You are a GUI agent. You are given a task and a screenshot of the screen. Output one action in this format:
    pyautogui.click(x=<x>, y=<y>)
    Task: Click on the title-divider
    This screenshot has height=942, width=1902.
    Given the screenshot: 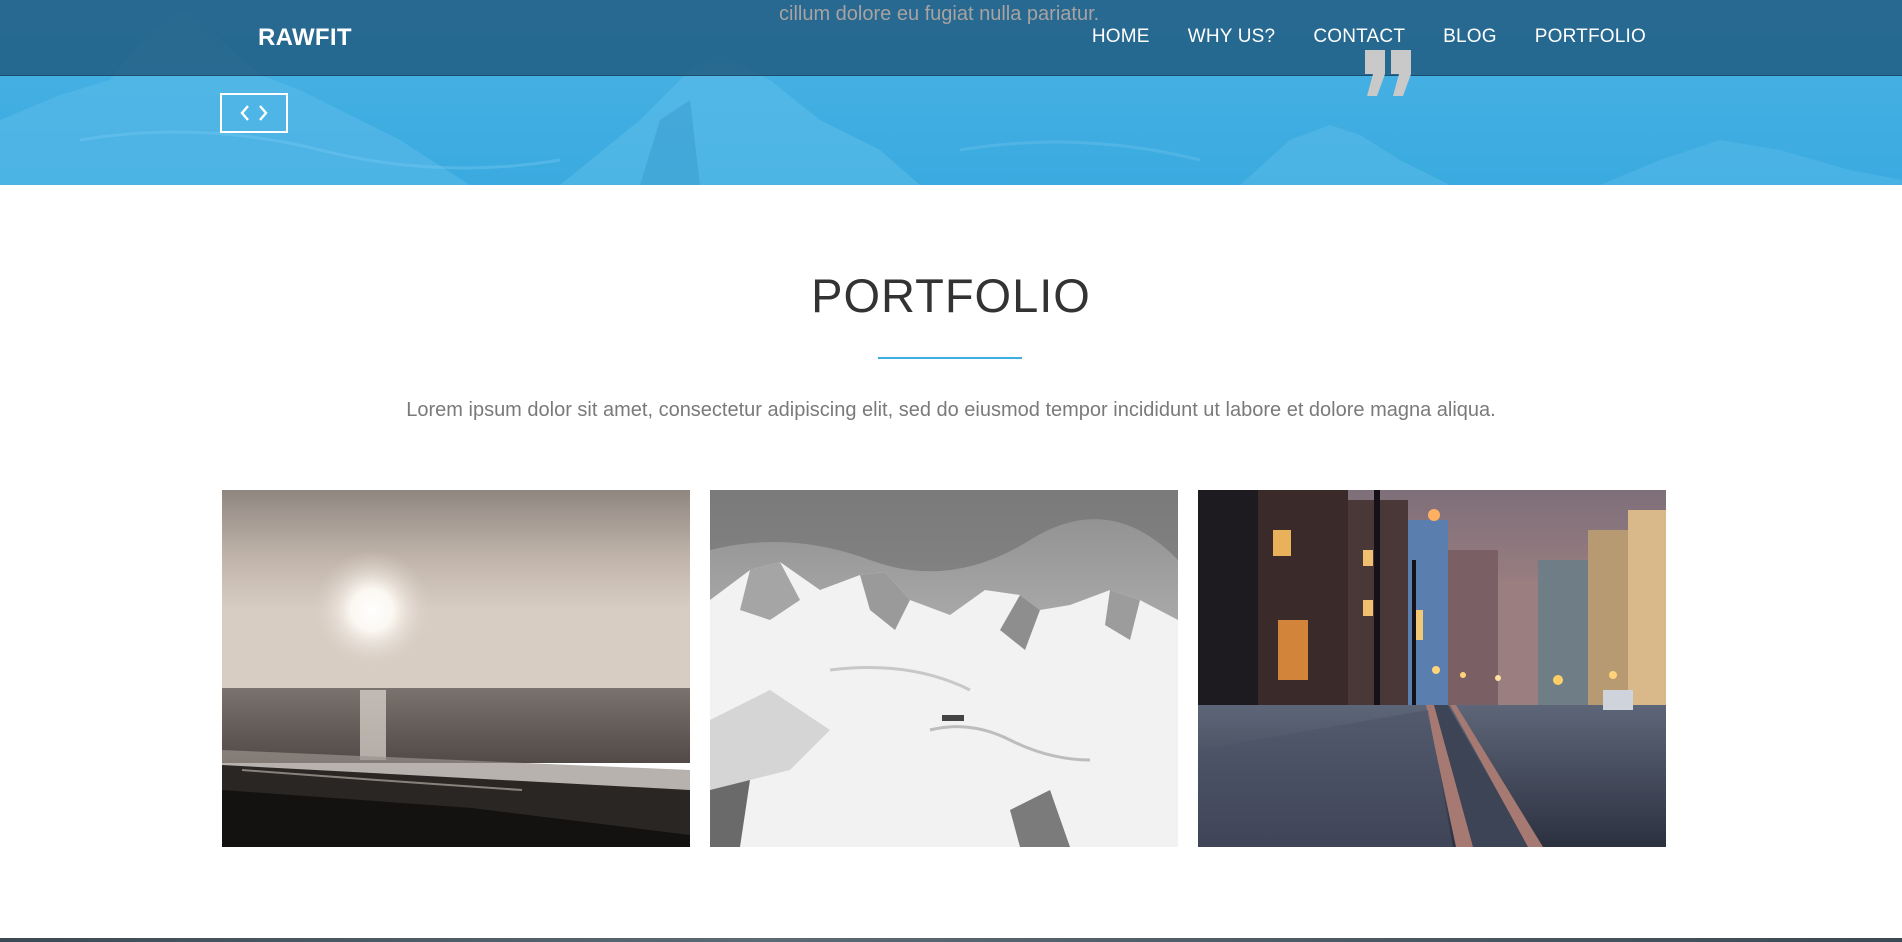 What is the action you would take?
    pyautogui.click(x=950, y=358)
    